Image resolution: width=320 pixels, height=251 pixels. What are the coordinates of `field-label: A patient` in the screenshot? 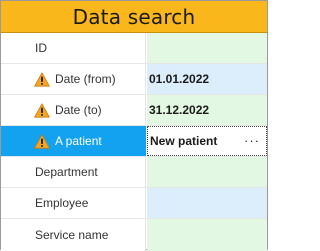 It's located at (78, 141).